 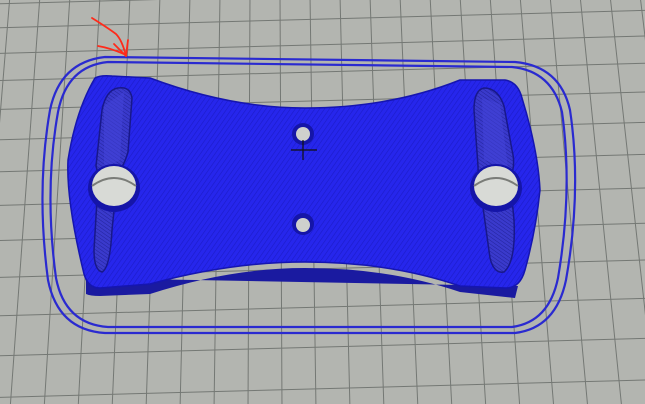 I want to click on left-mount-hole, so click(x=114, y=188).